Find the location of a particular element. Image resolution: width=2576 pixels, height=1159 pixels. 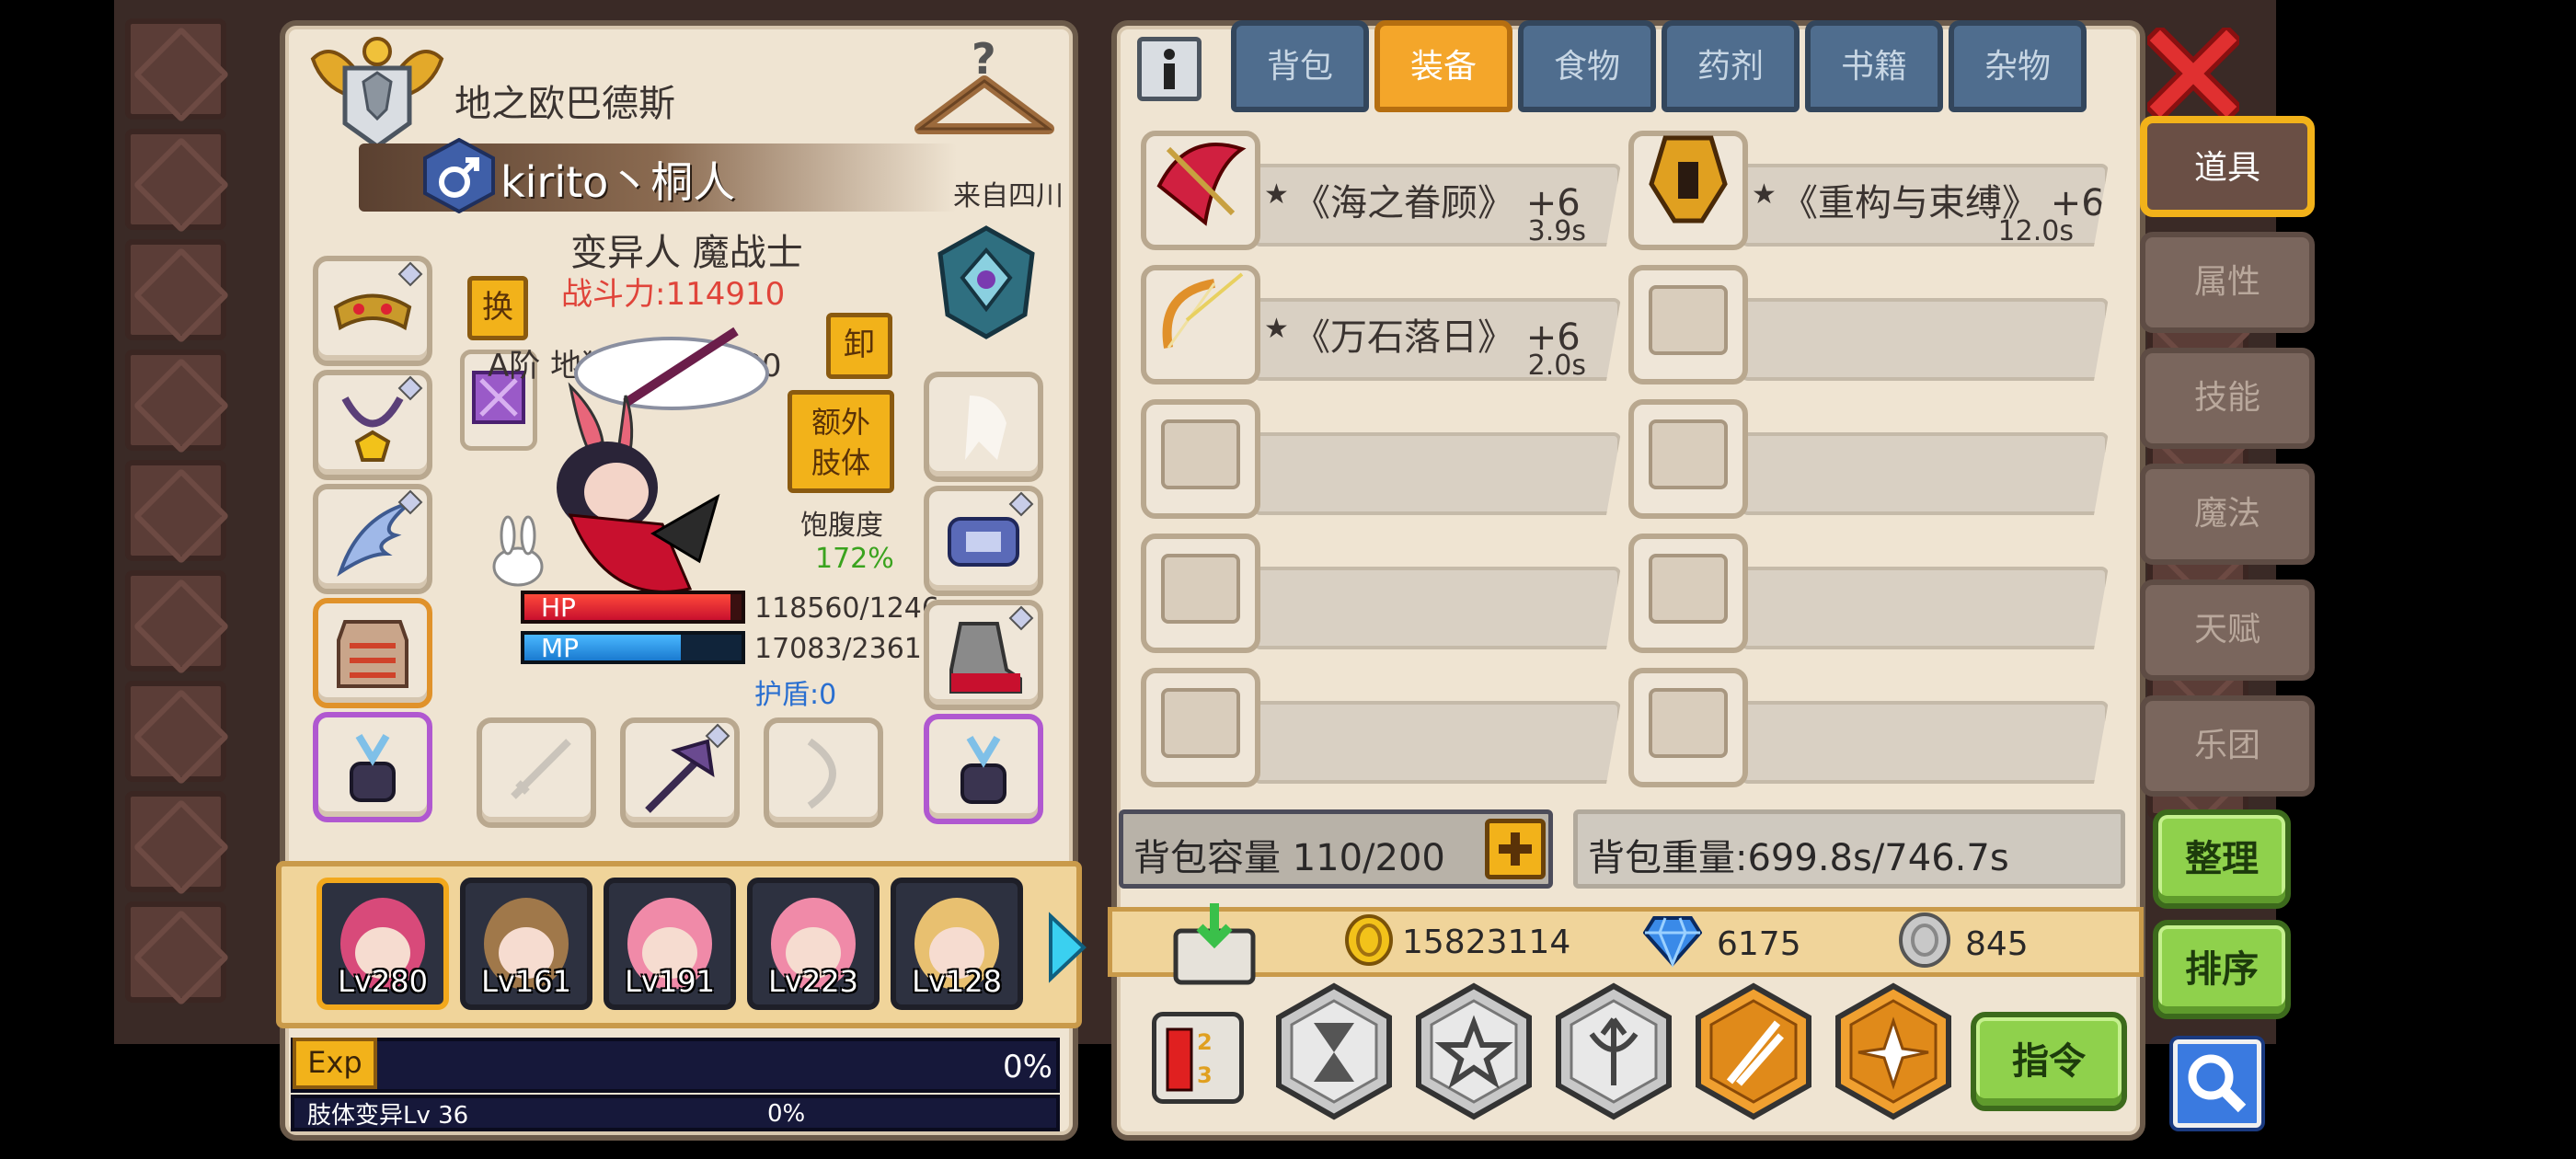

tab-3: 药剂 is located at coordinates (1731, 66).